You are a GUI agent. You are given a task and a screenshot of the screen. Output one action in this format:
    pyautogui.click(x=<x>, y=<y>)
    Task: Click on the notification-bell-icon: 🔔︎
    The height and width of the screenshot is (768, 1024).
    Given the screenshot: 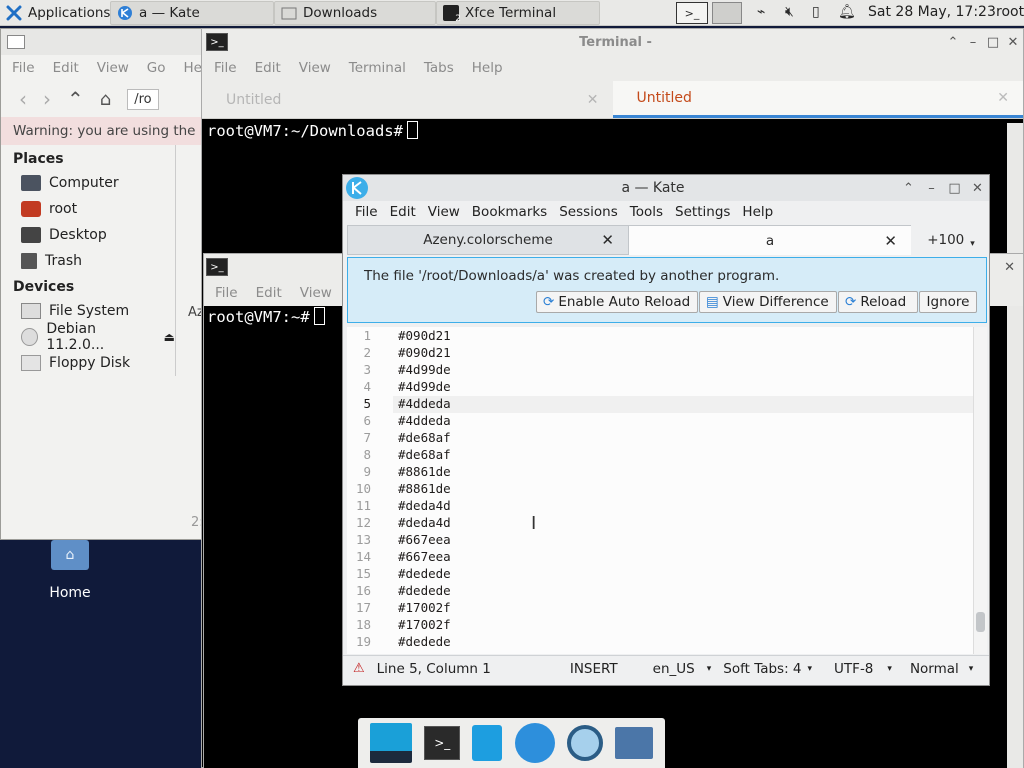 What is the action you would take?
    pyautogui.click(x=847, y=12)
    